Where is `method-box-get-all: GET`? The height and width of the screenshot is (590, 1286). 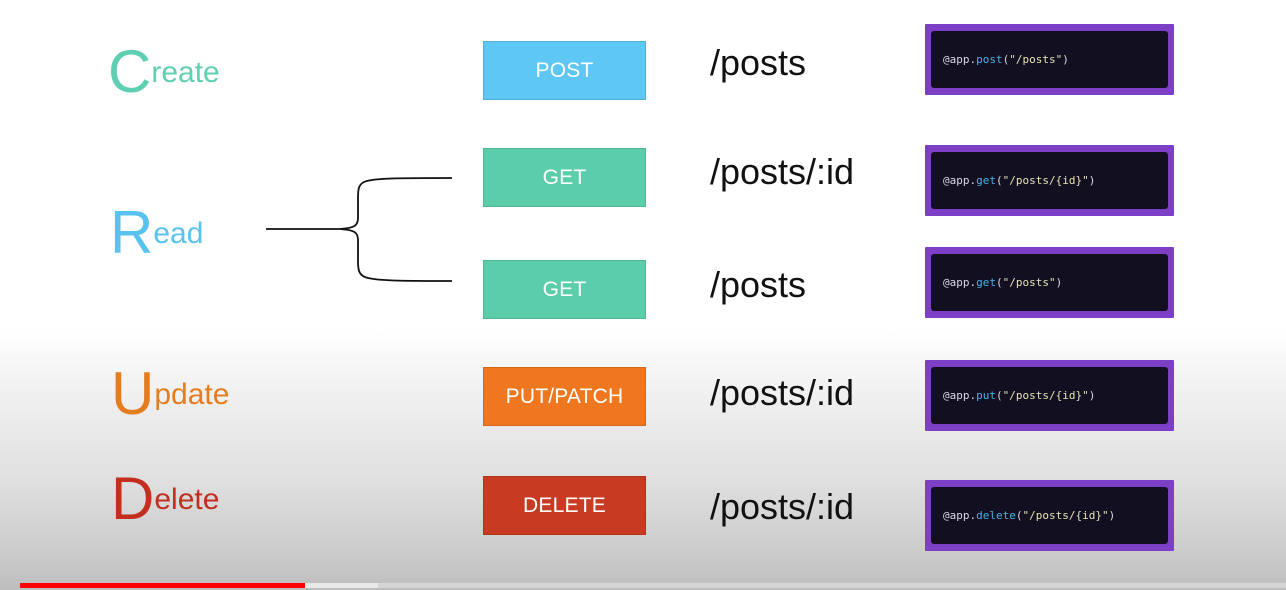 method-box-get-all: GET is located at coordinates (564, 289).